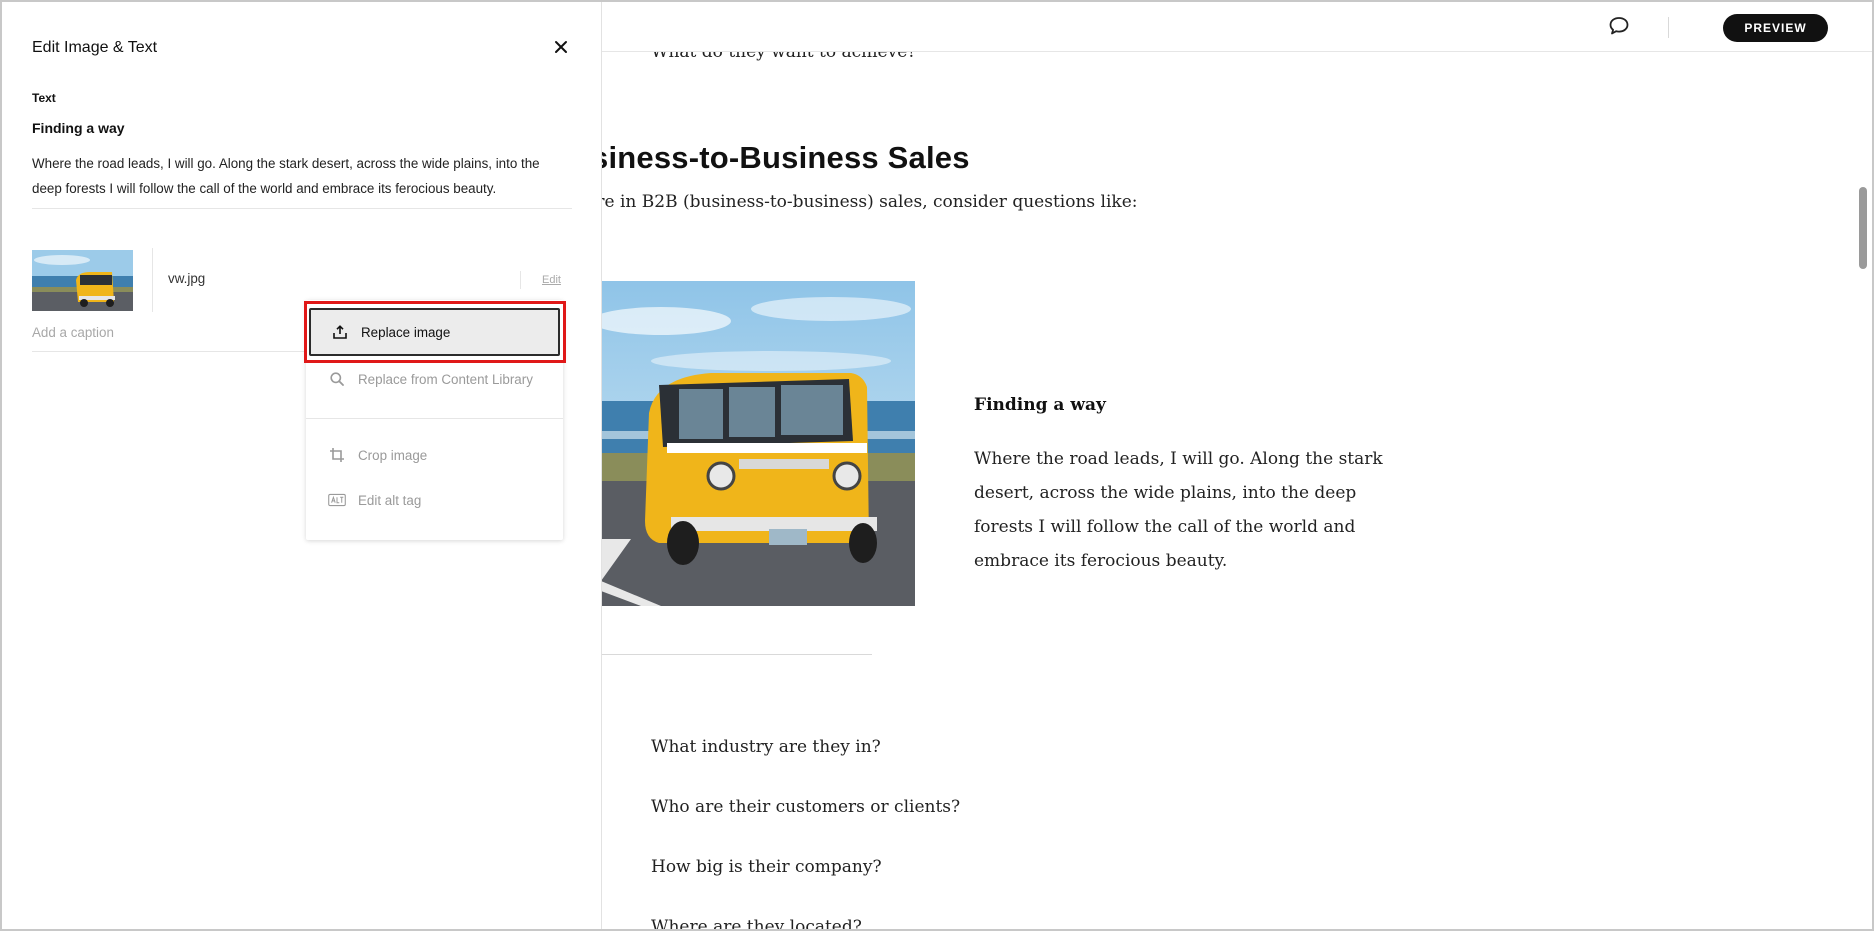 This screenshot has height=931, width=1874. Describe the element at coordinates (736, 654) in the screenshot. I see `content-divider` at that location.